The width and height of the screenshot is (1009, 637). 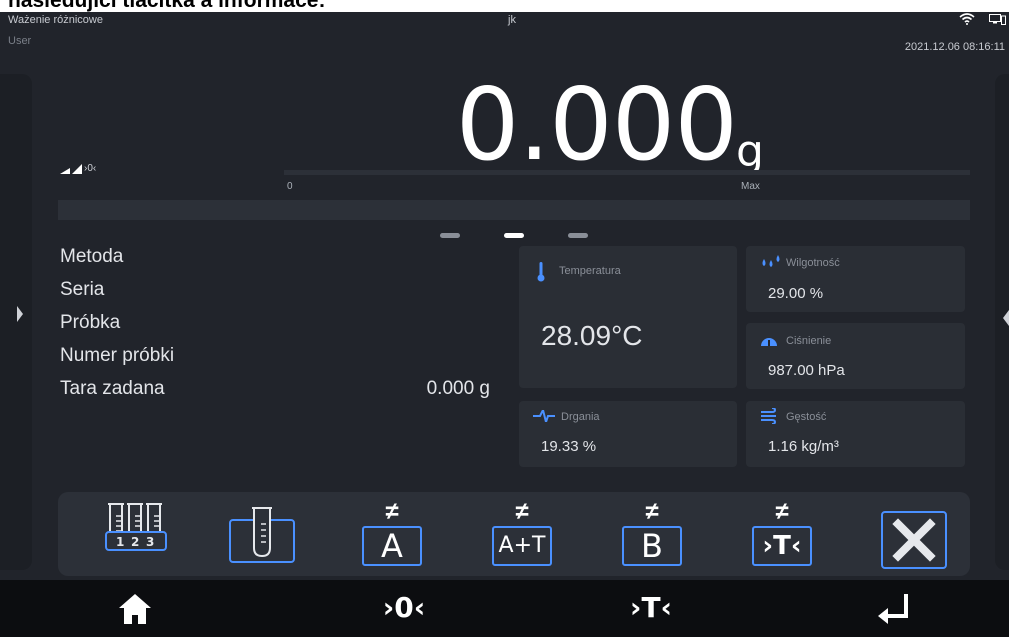 I want to click on pressure-value: 987.00 hPa, so click(x=806, y=370).